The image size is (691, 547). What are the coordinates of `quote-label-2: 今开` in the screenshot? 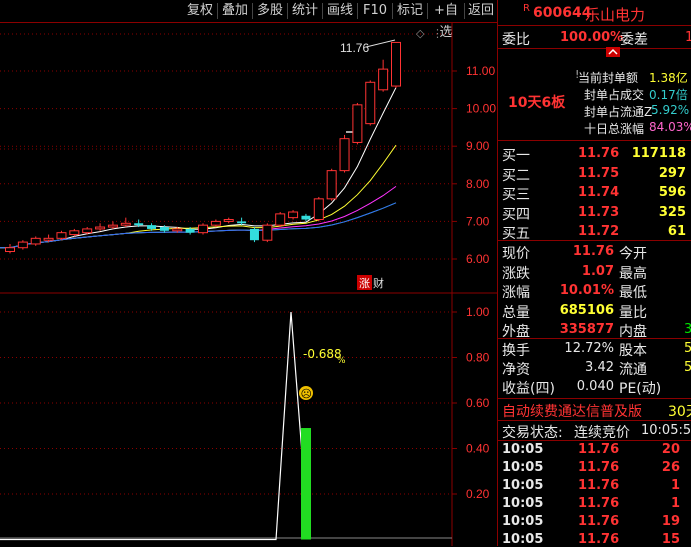 It's located at (633, 254).